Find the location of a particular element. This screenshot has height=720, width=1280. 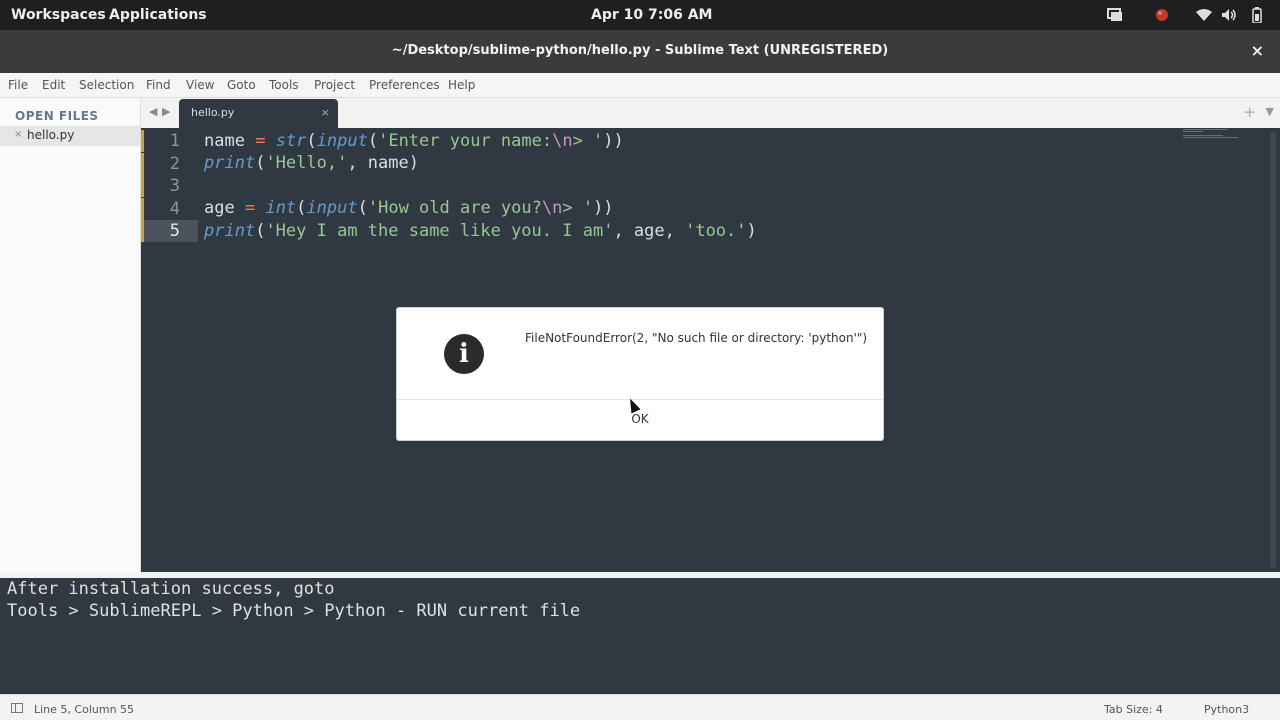

line-number: 1 is located at coordinates (174, 141).